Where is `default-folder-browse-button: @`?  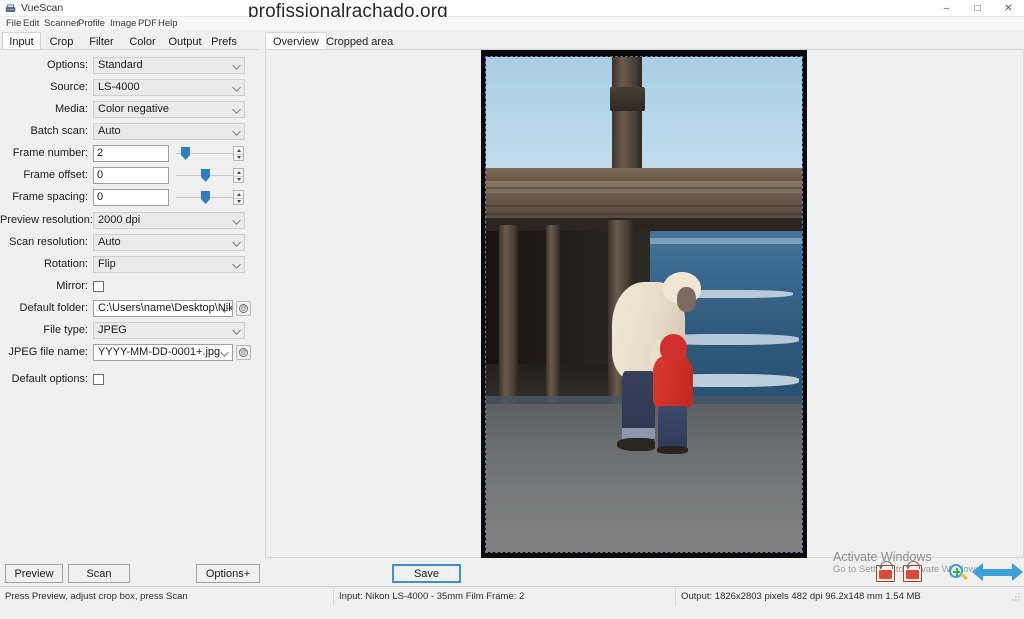
default-folder-browse-button: @ is located at coordinates (243, 308).